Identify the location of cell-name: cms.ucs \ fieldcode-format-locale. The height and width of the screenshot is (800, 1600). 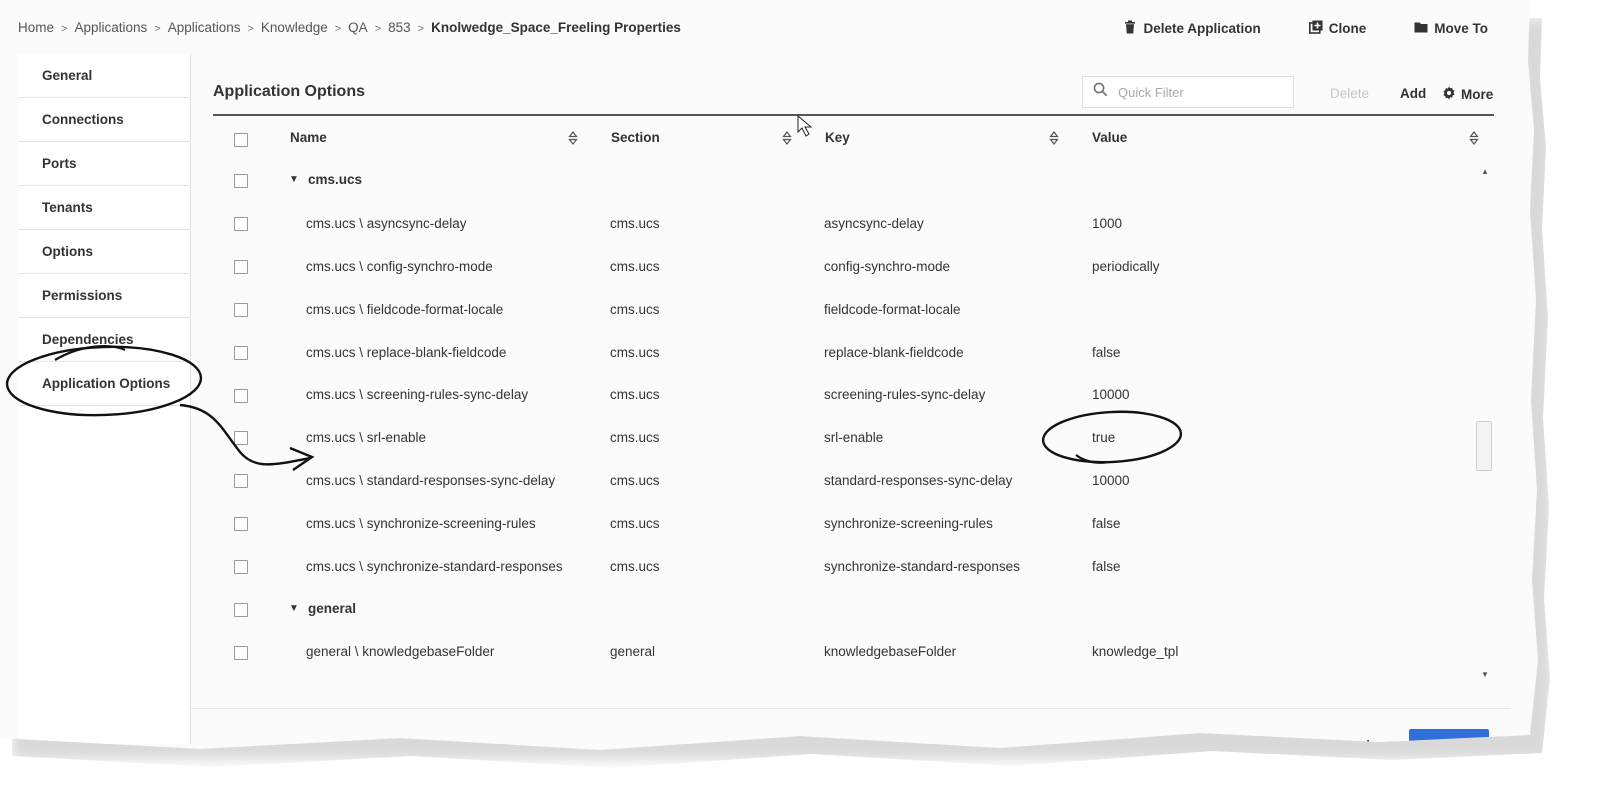
(405, 309).